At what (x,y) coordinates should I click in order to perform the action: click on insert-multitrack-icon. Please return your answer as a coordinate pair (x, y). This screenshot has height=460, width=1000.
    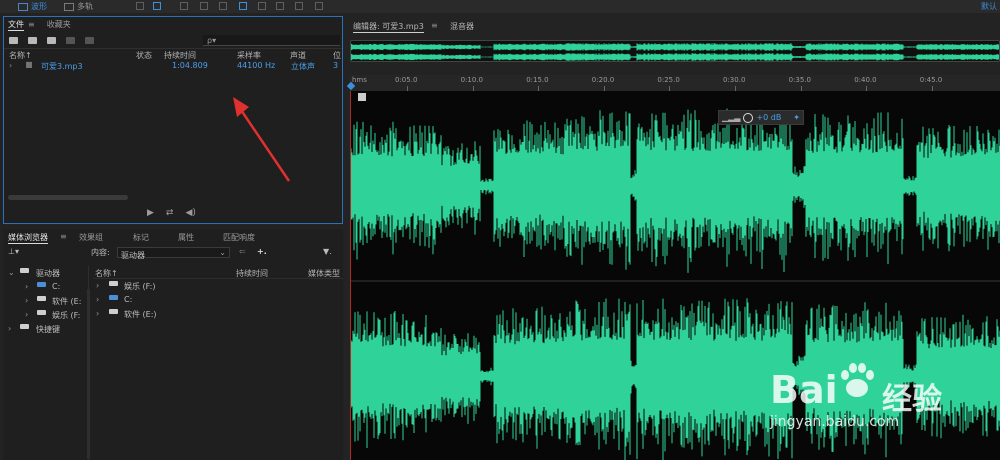
    Looking at the image, I should click on (70, 40).